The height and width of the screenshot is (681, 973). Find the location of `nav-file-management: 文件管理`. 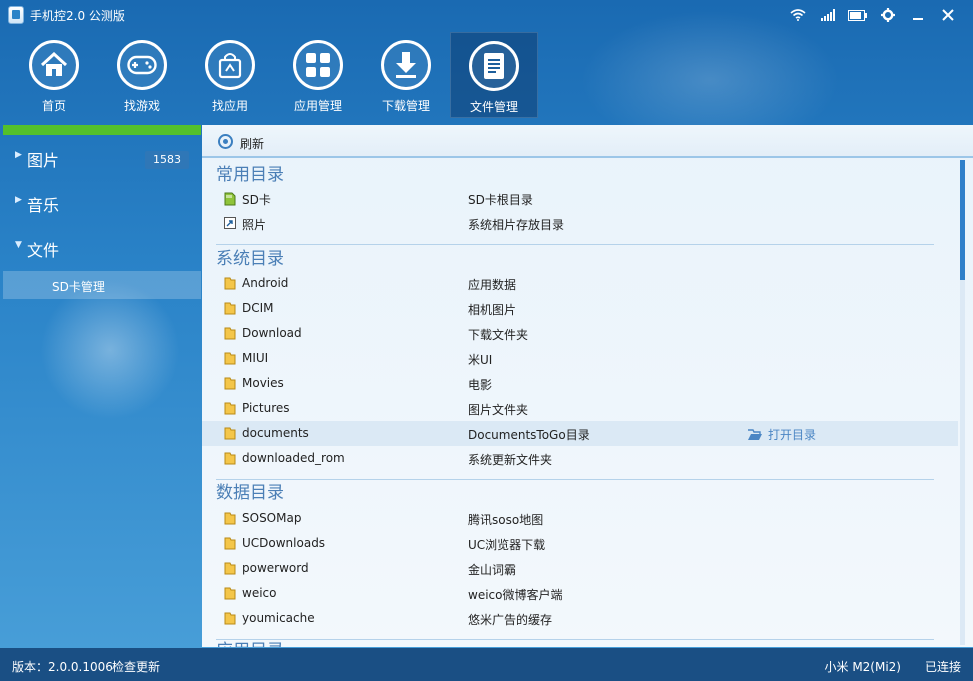

nav-file-management: 文件管理 is located at coordinates (494, 75).